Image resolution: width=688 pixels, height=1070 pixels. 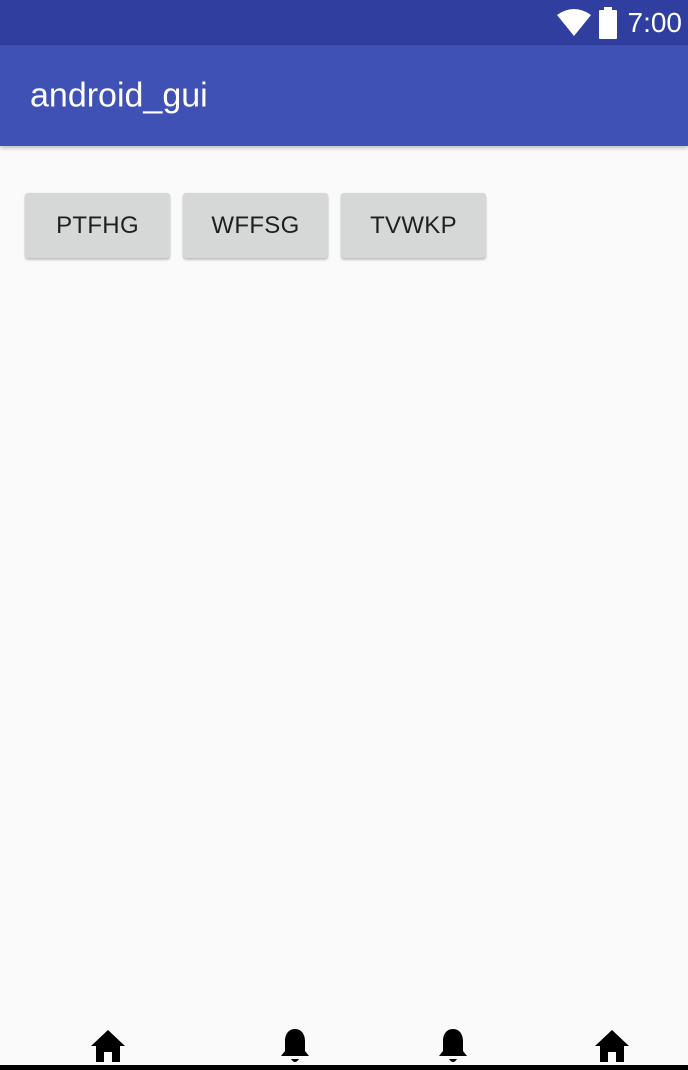 I want to click on status-clock: 7:00, so click(x=655, y=22).